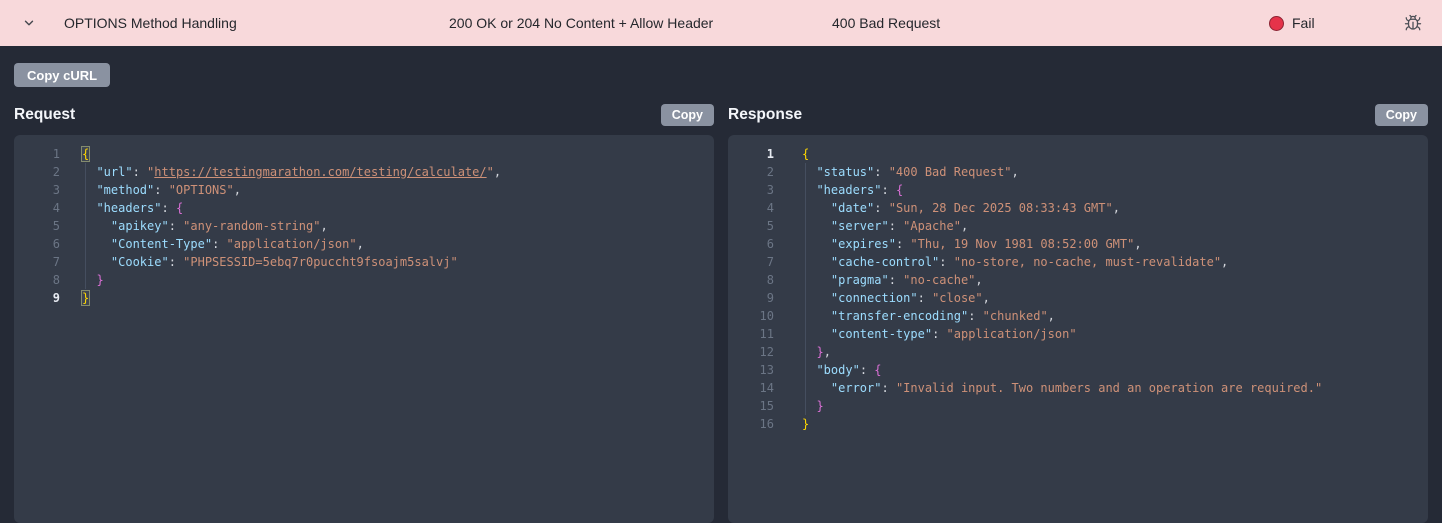 The height and width of the screenshot is (523, 1442). What do you see at coordinates (581, 23) in the screenshot?
I see `expected-result: 200 OK or 204 No Content + Allow Header` at bounding box center [581, 23].